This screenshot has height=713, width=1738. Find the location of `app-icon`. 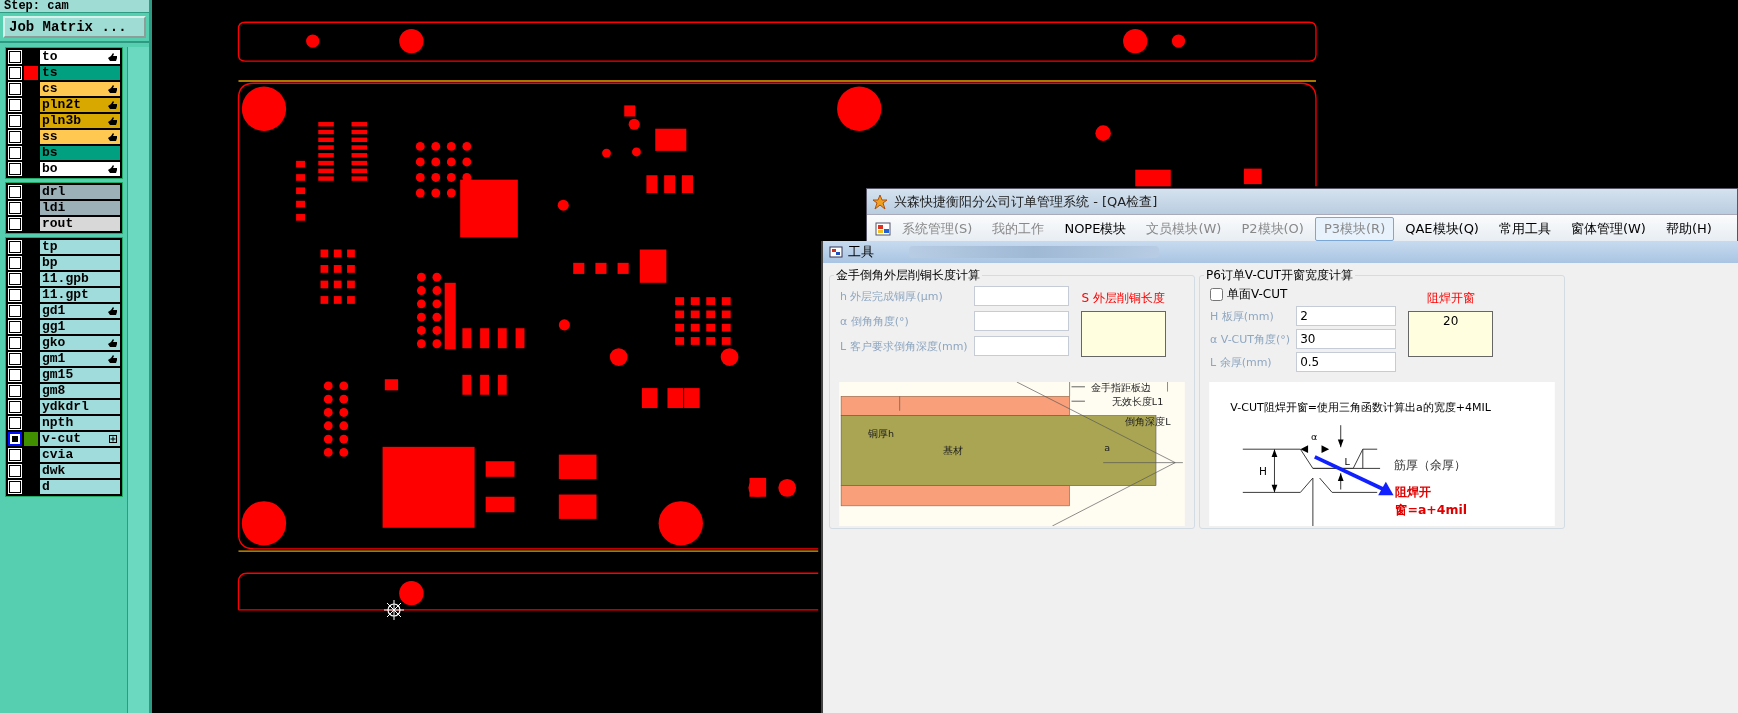

app-icon is located at coordinates (883, 228).